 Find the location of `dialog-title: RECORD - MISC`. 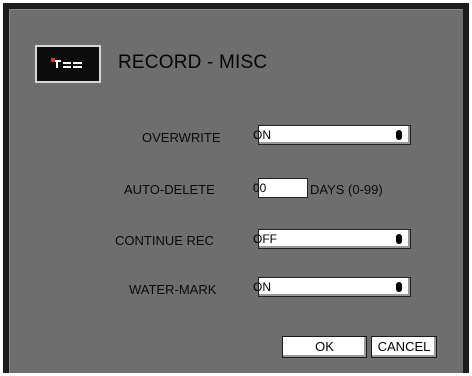

dialog-title: RECORD - MISC is located at coordinates (193, 62).